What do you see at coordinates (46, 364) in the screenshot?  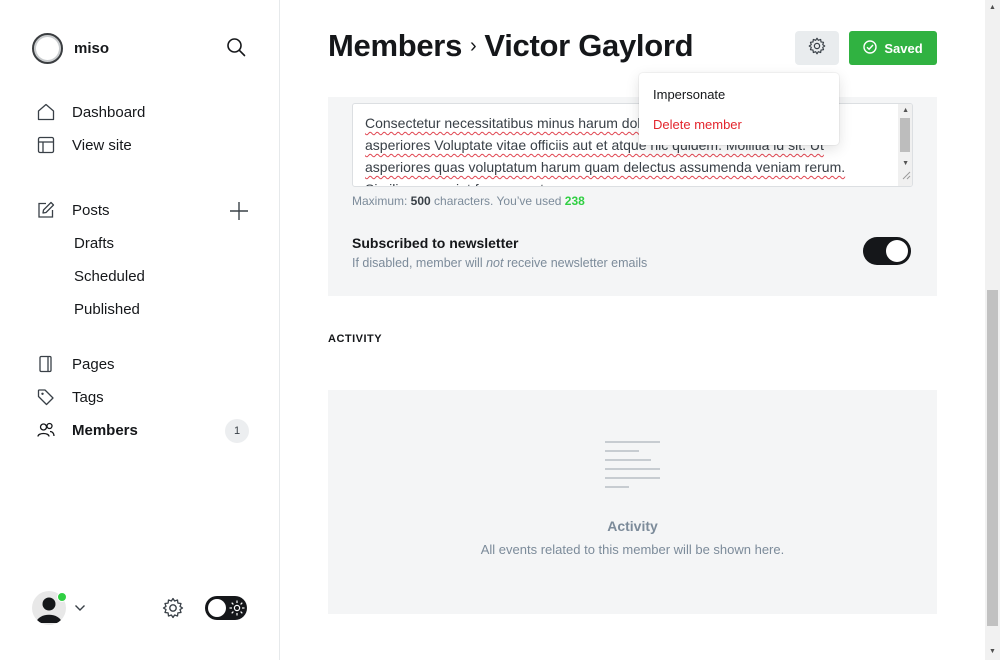 I see `page-icon` at bounding box center [46, 364].